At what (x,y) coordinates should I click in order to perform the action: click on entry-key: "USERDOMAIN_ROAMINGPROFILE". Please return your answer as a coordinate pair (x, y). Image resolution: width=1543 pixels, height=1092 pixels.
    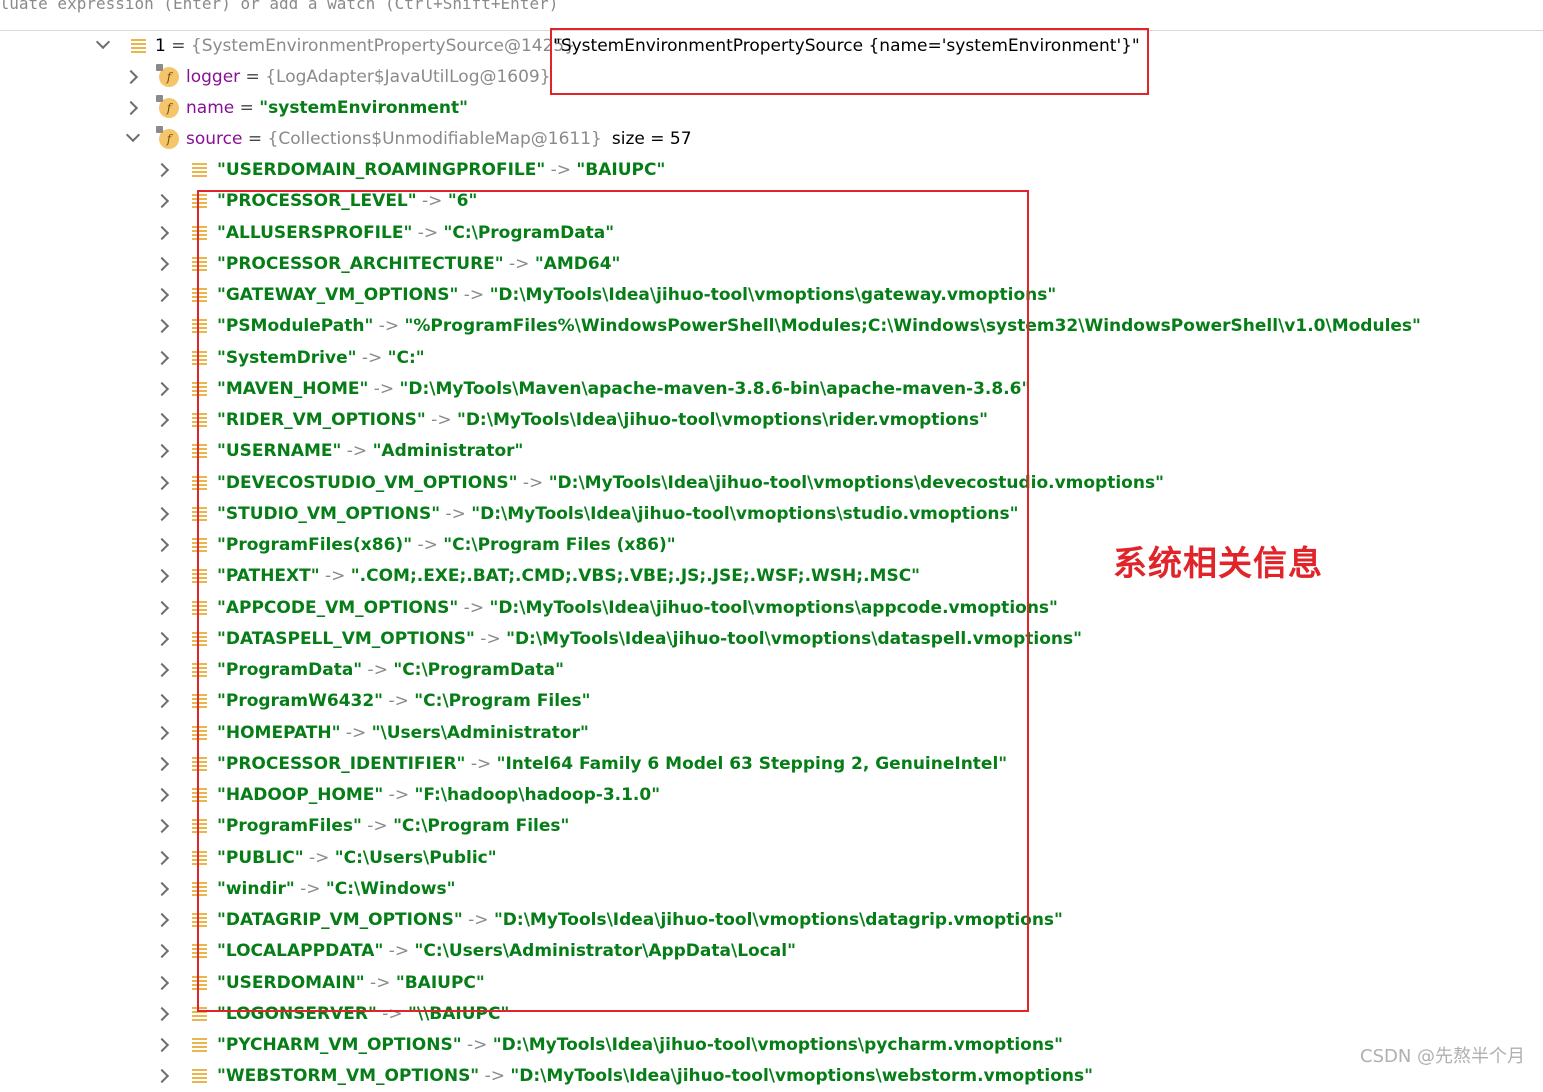
    Looking at the image, I should click on (381, 170).